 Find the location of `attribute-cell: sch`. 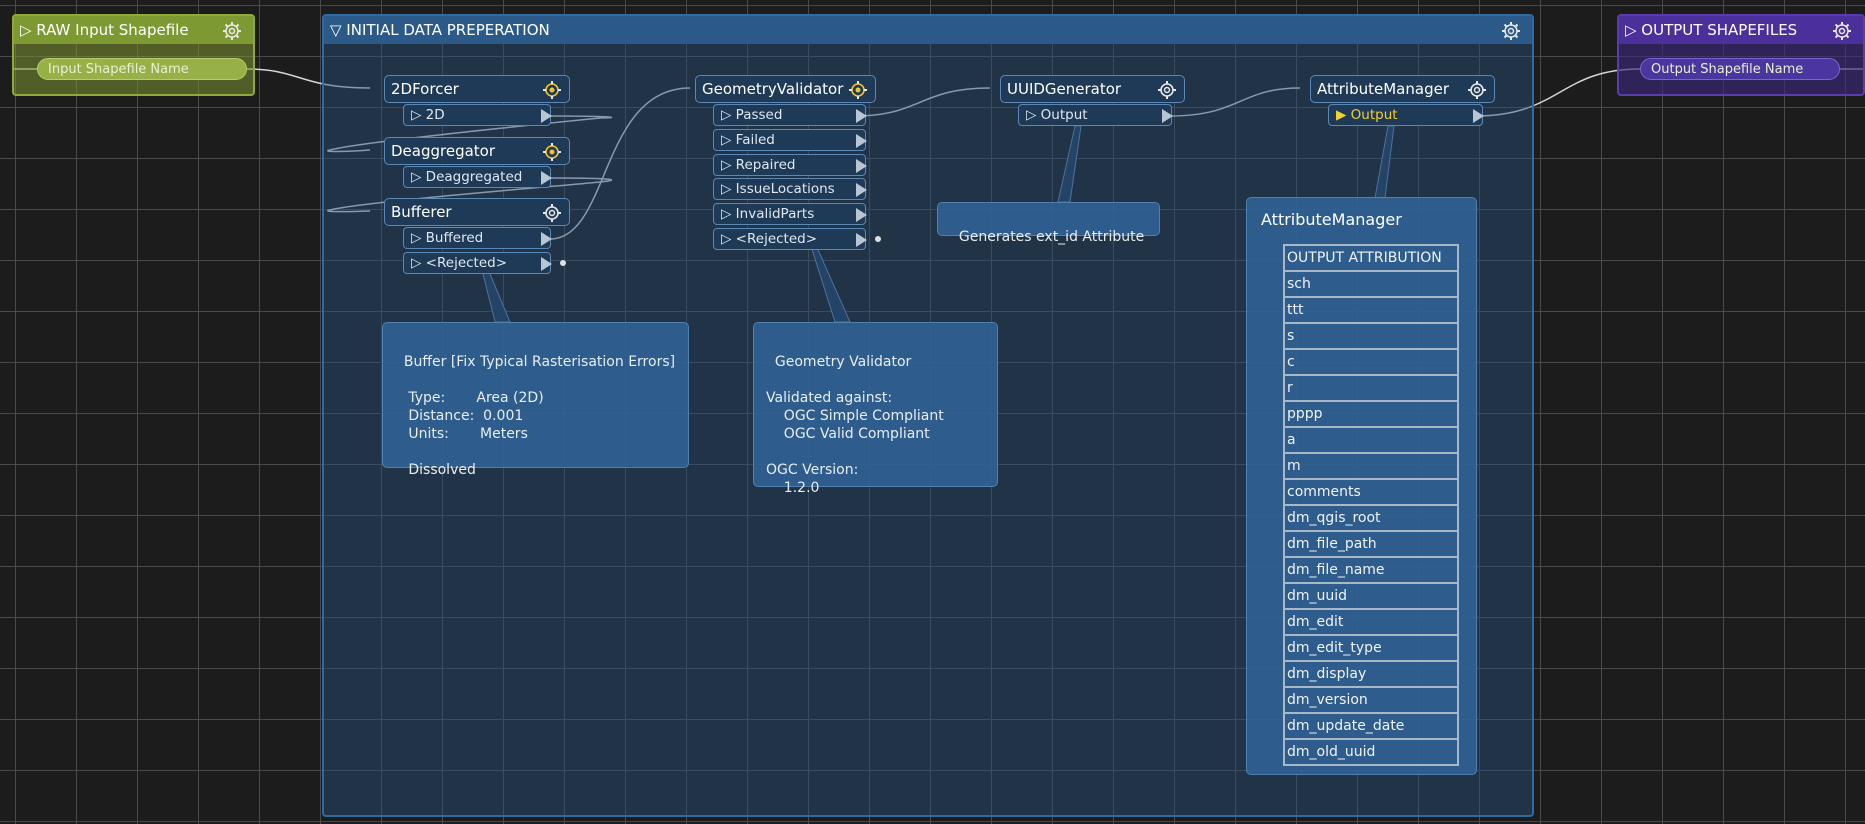

attribute-cell: sch is located at coordinates (1371, 284).